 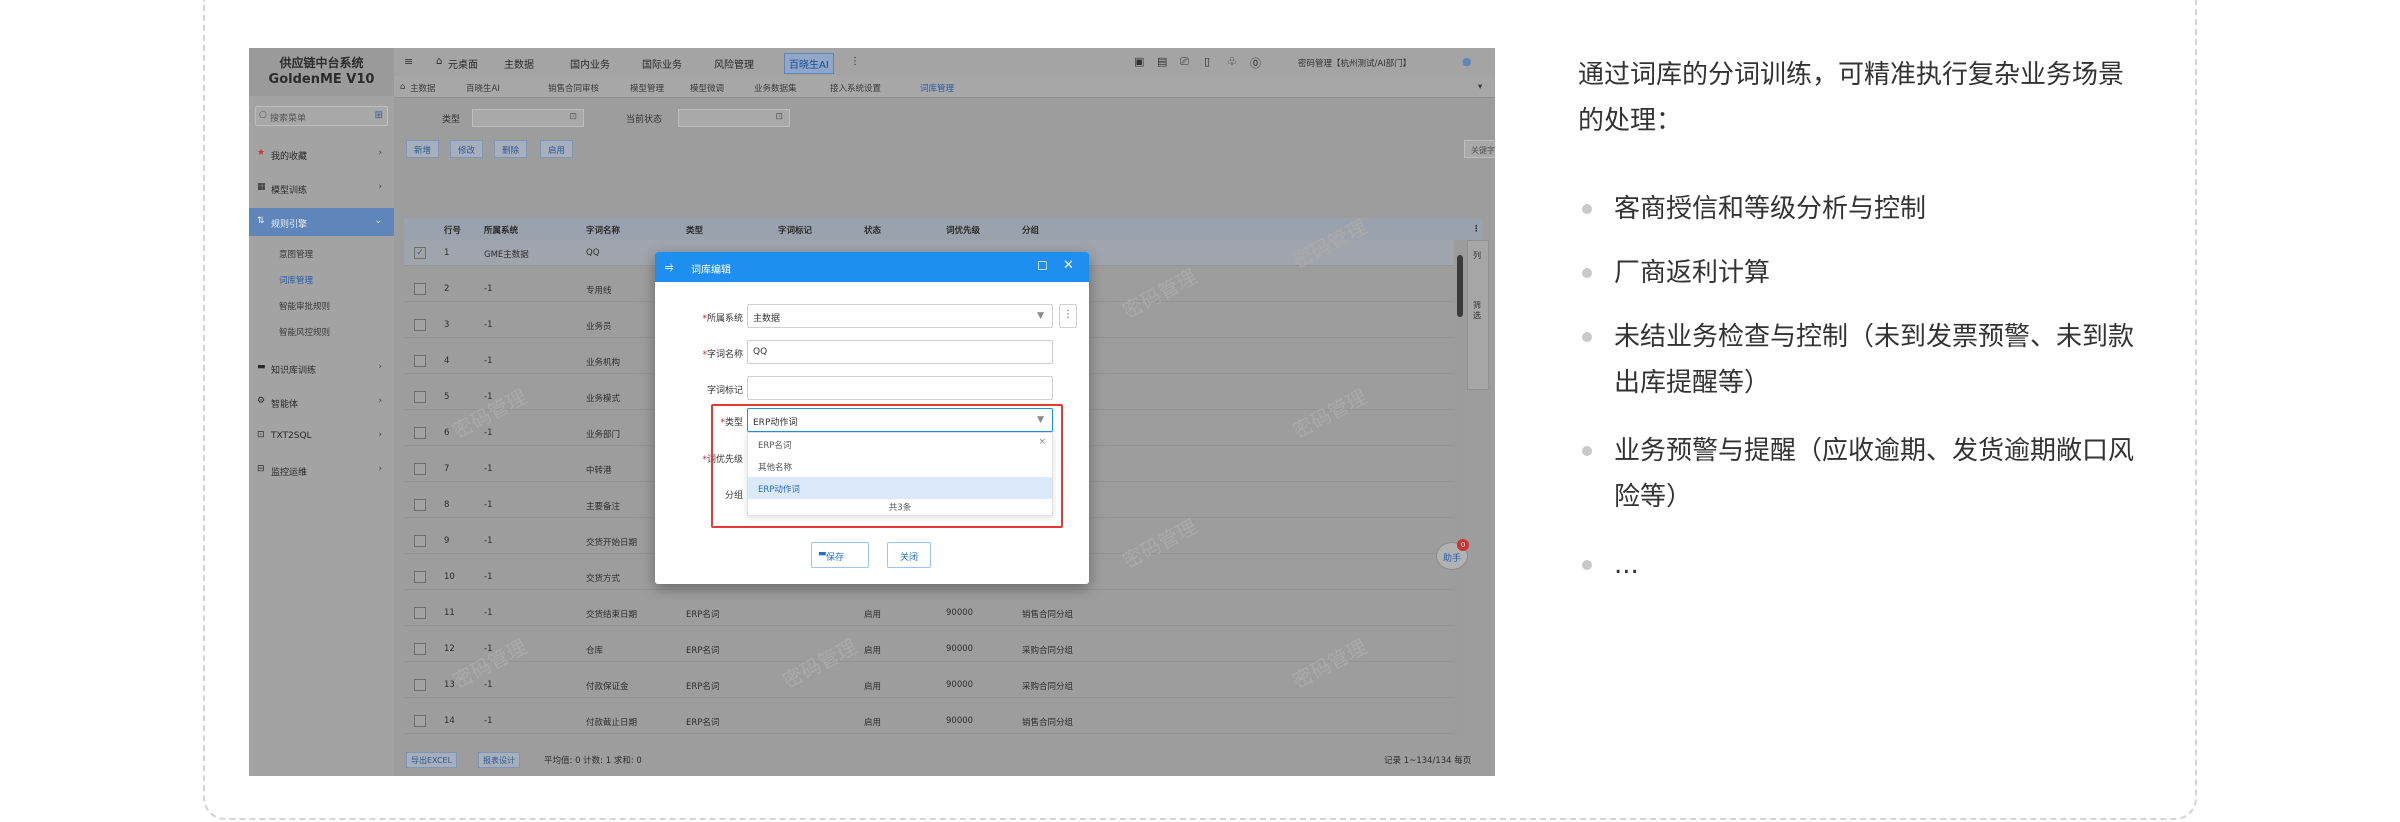 What do you see at coordinates (321, 222) in the screenshot?
I see `sidebar-item-rule-engine: ⇅ 规则引擎 ⌄` at bounding box center [321, 222].